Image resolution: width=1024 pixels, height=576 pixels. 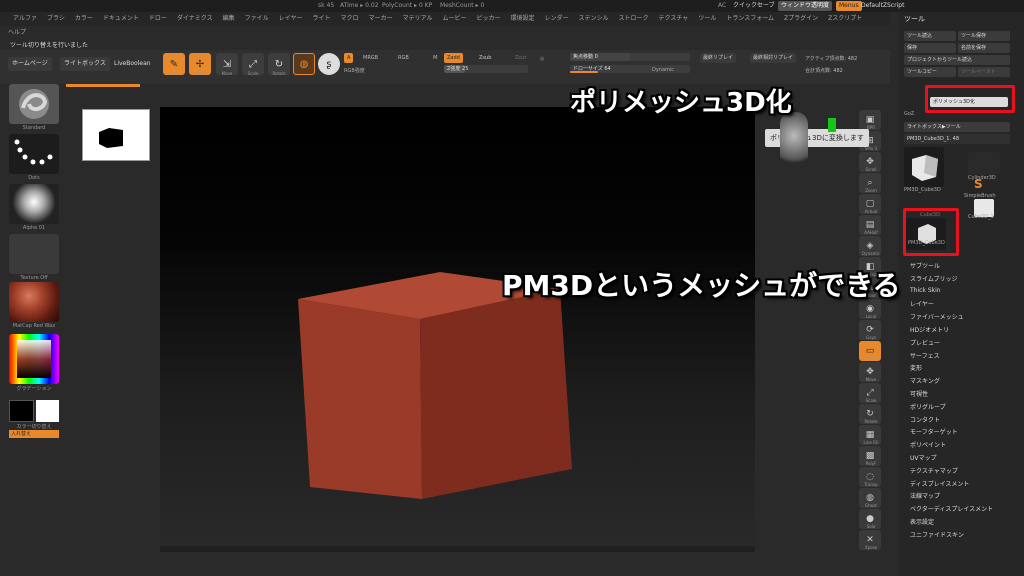 I want to click on m-toggle: M, so click(x=435, y=58).